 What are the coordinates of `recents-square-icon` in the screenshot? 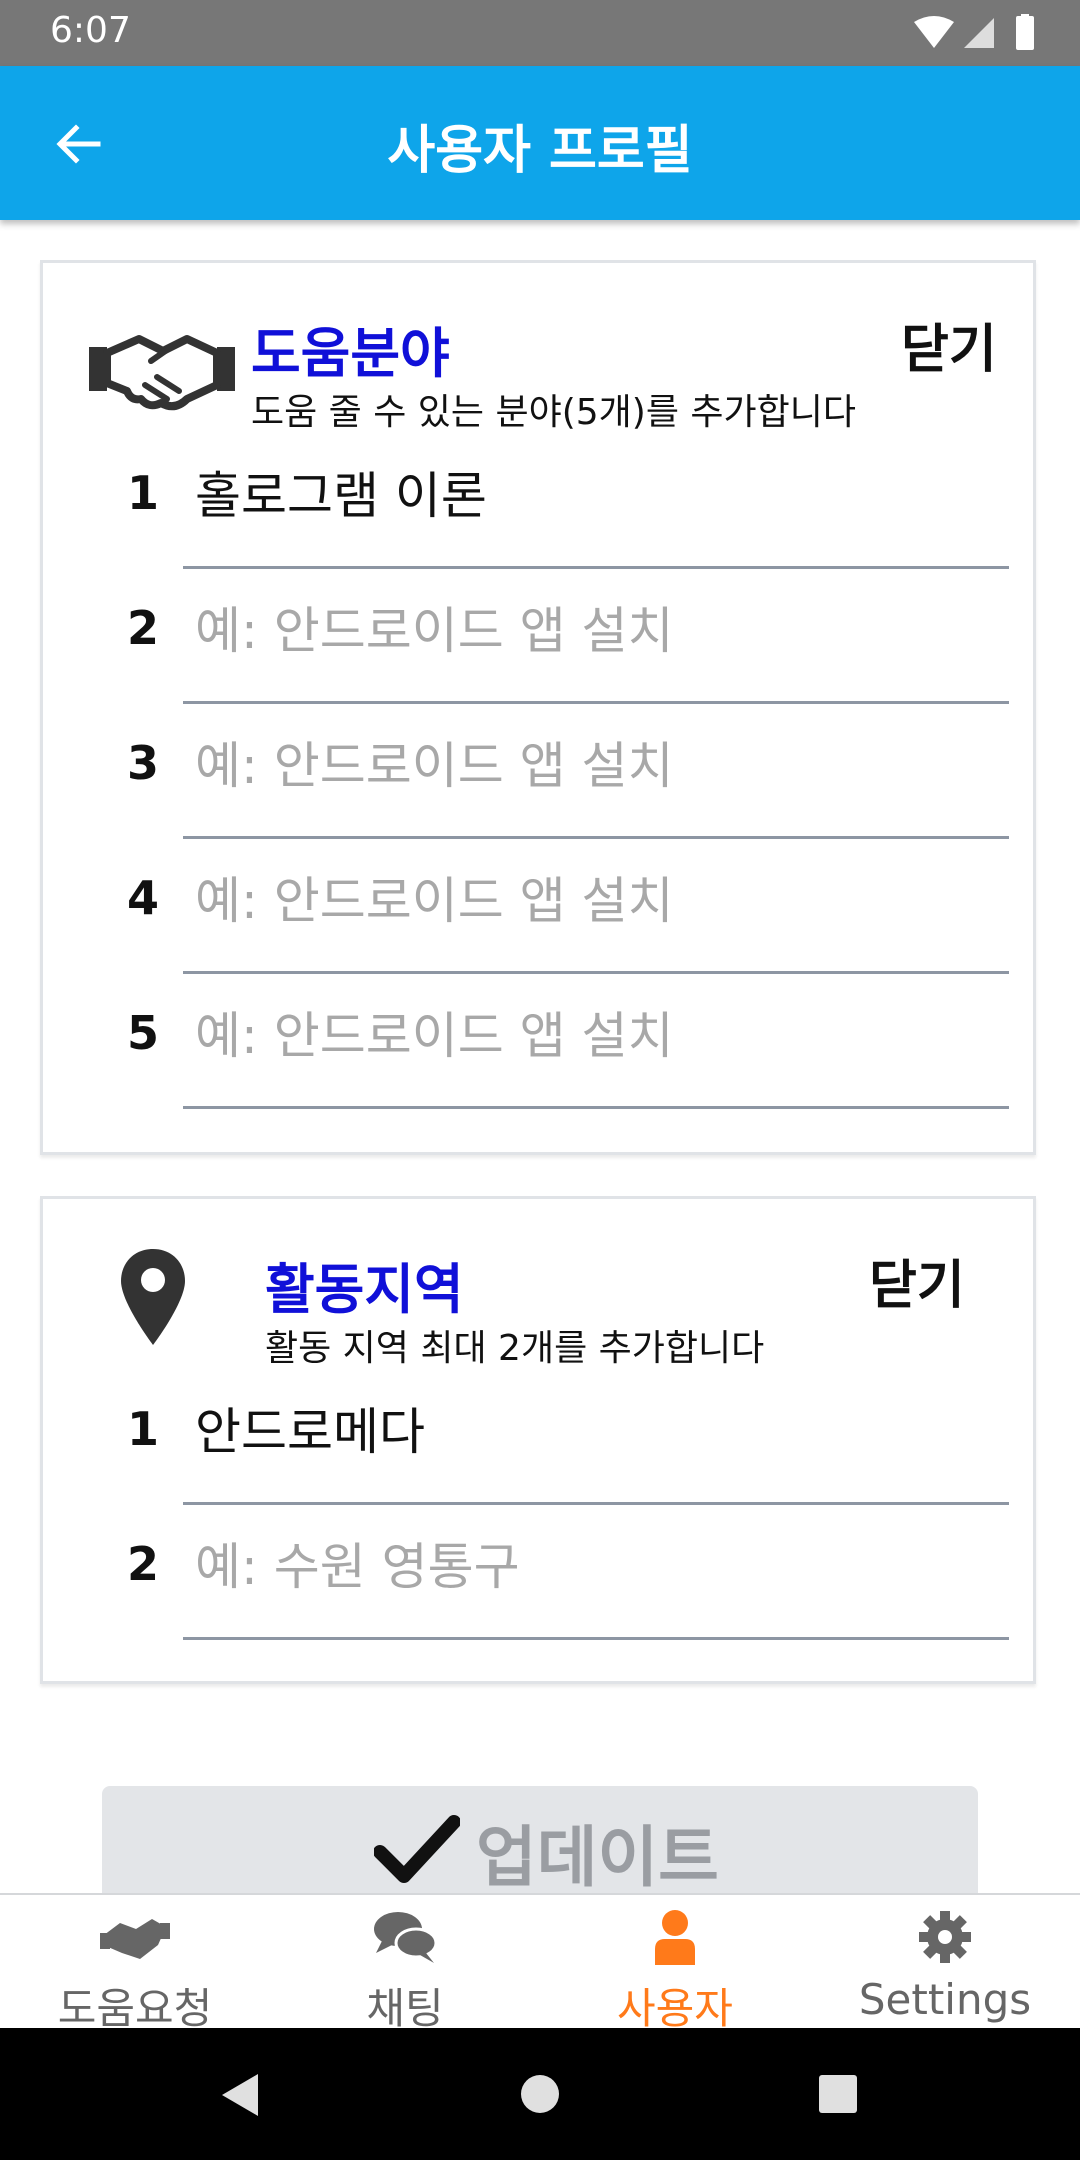 It's located at (838, 2094).